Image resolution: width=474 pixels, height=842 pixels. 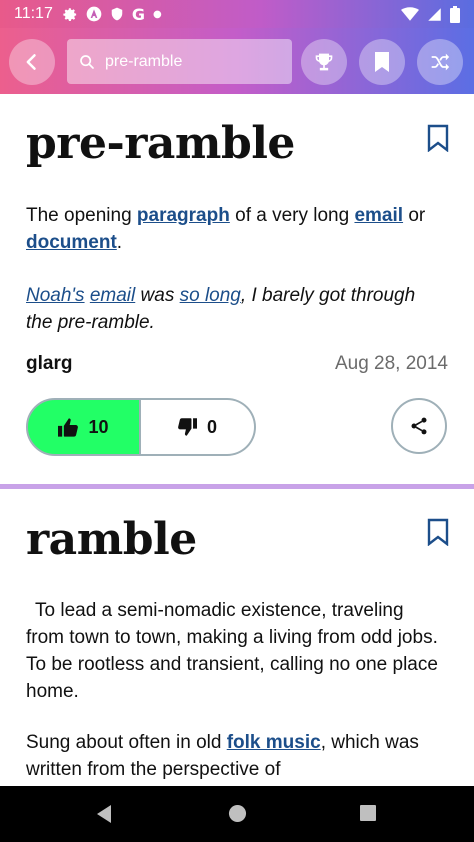 I want to click on link-so-long: so long, so click(x=210, y=295).